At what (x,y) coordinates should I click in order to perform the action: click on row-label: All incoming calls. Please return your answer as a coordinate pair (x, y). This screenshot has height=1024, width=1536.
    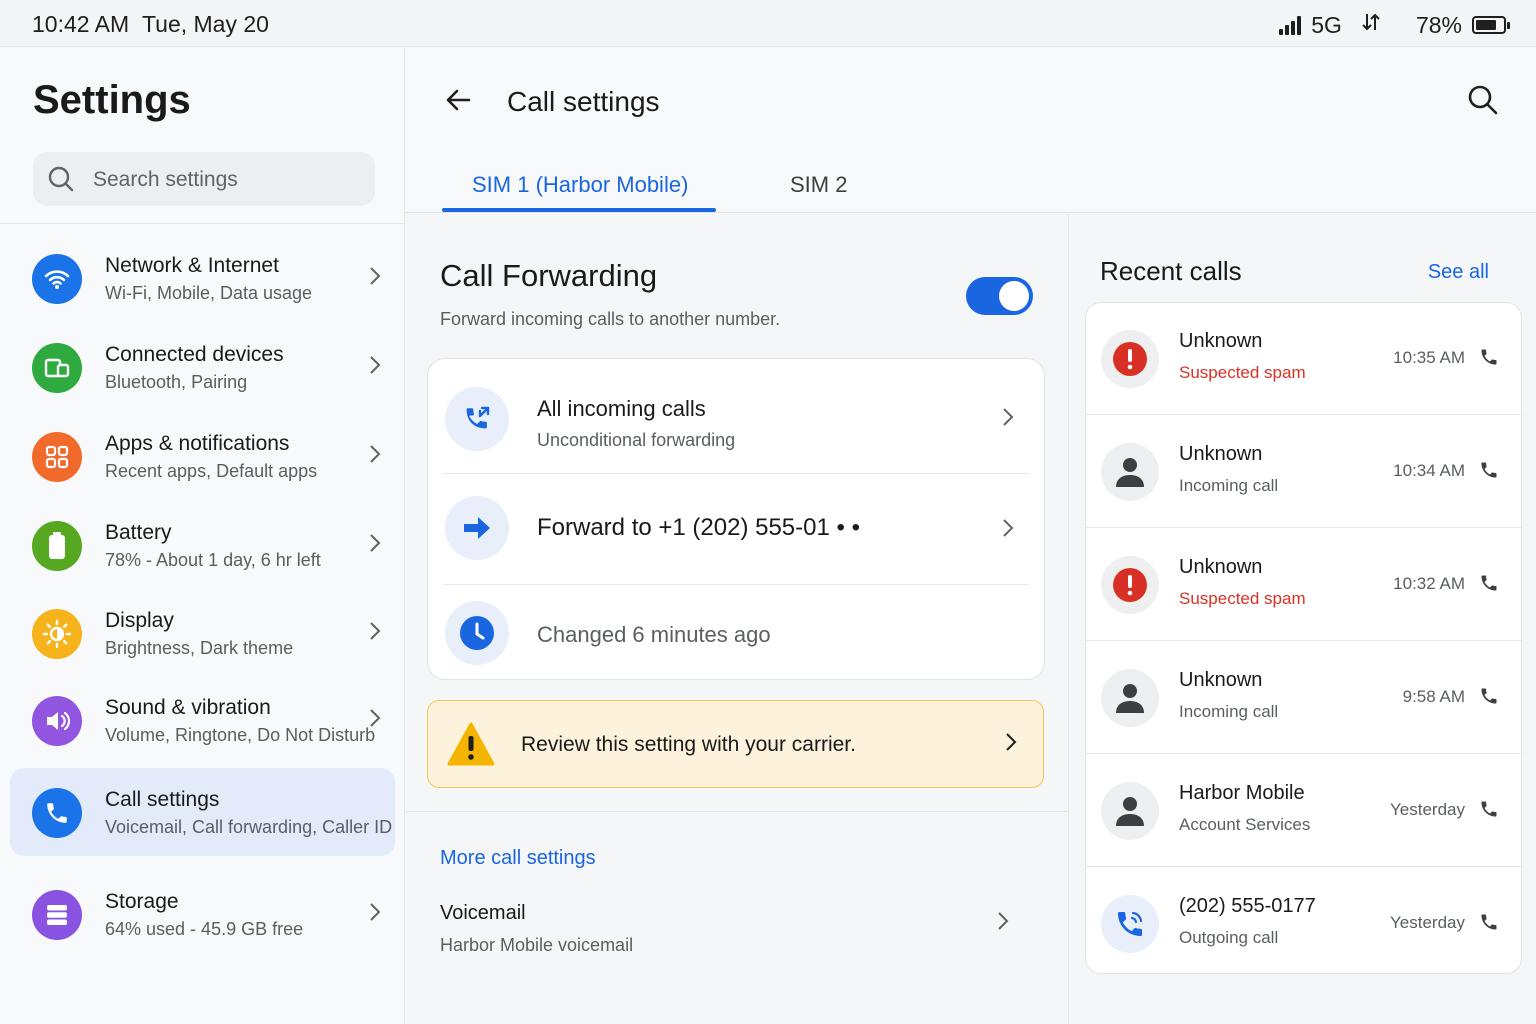
    Looking at the image, I should click on (621, 408).